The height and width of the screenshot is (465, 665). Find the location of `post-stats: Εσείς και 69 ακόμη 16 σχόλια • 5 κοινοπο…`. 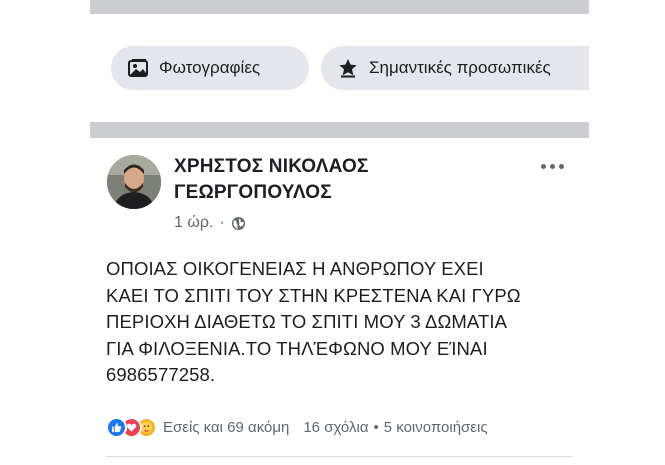

post-stats: Εσείς και 69 ακόμη 16 σχόλια • 5 κοινοπο… is located at coordinates (343, 427).